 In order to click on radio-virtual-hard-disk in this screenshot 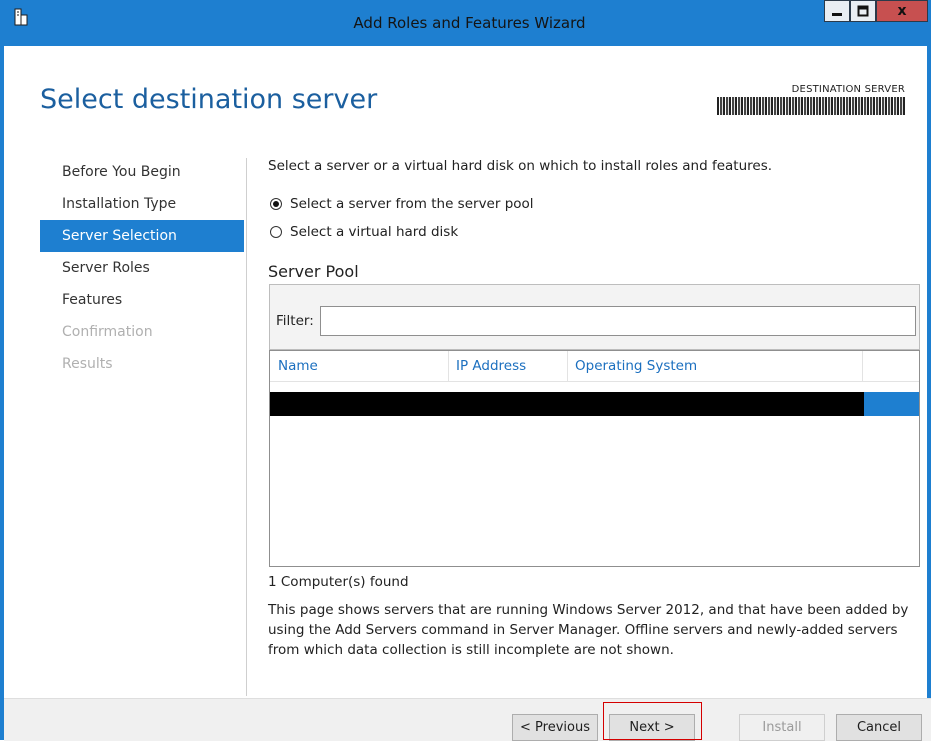, I will do `click(276, 232)`.